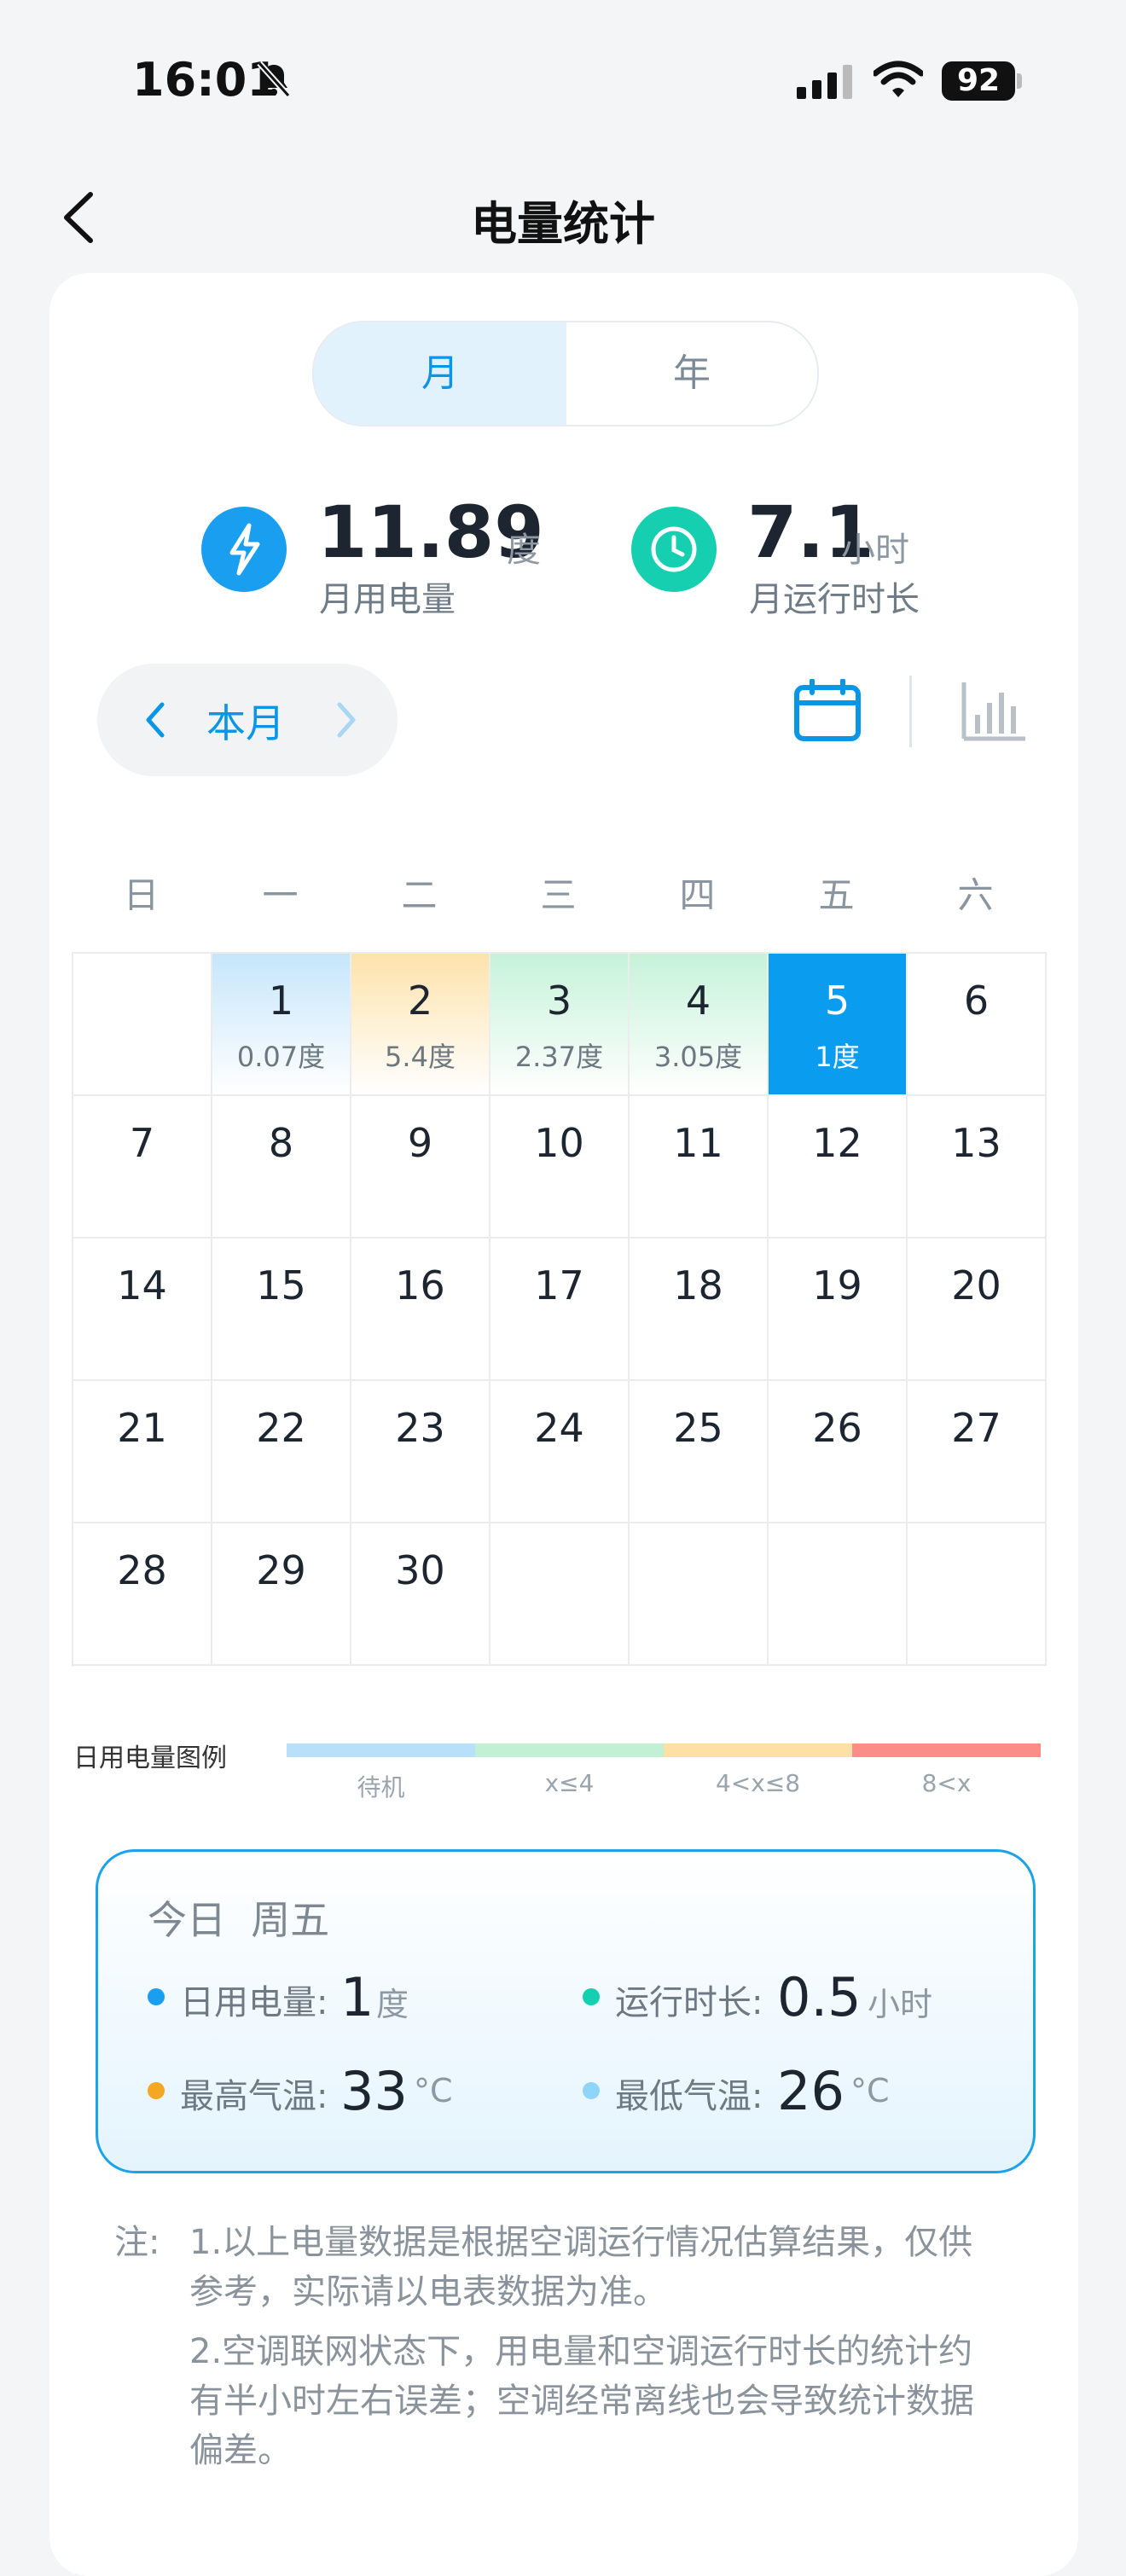  Describe the element at coordinates (239, 1920) in the screenshot. I see `today-title: 今日 周五` at that location.